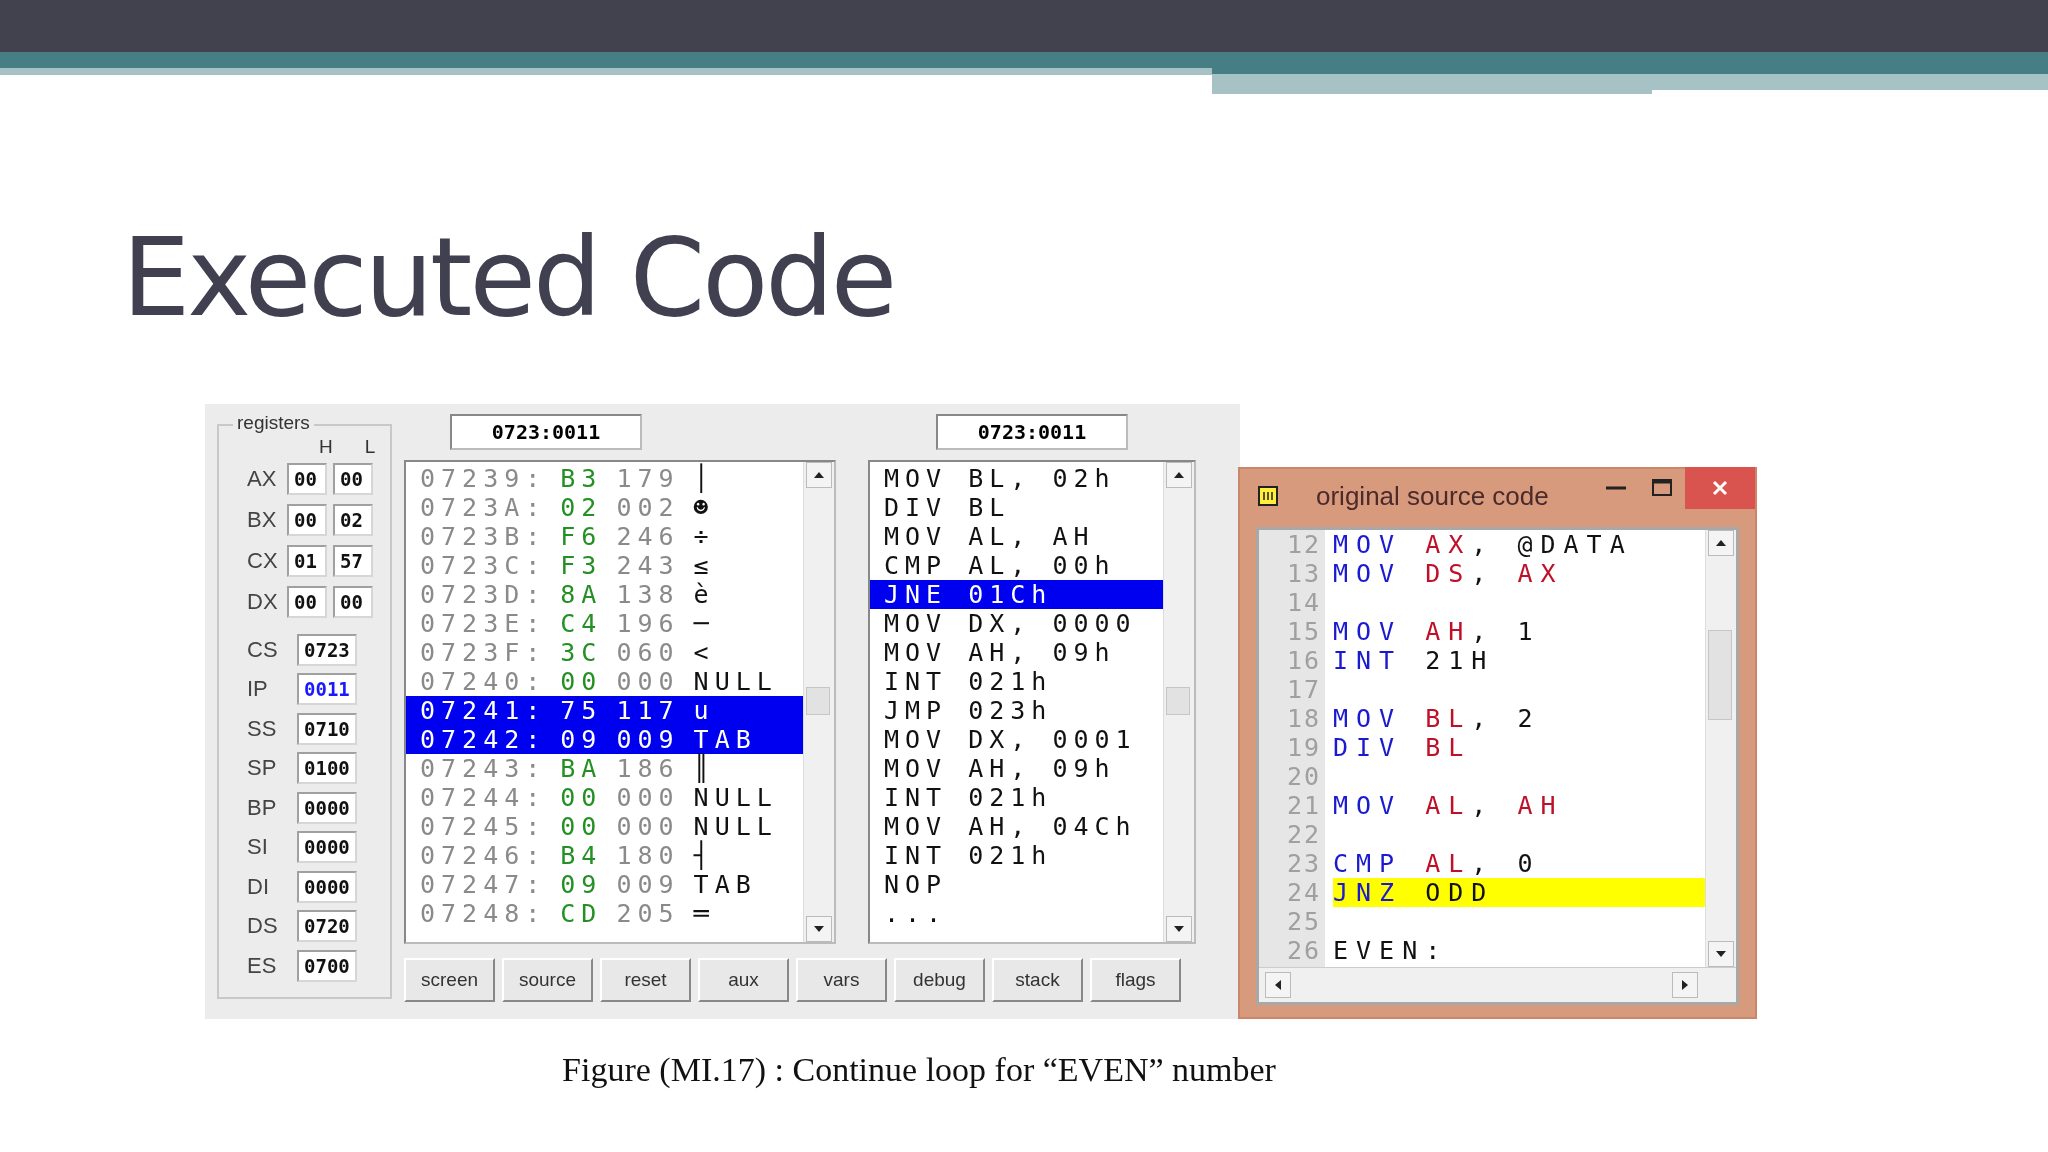 This screenshot has height=1152, width=2048. What do you see at coordinates (1000, 565) in the screenshot?
I see `instruction-text: CMP AL, 00h` at bounding box center [1000, 565].